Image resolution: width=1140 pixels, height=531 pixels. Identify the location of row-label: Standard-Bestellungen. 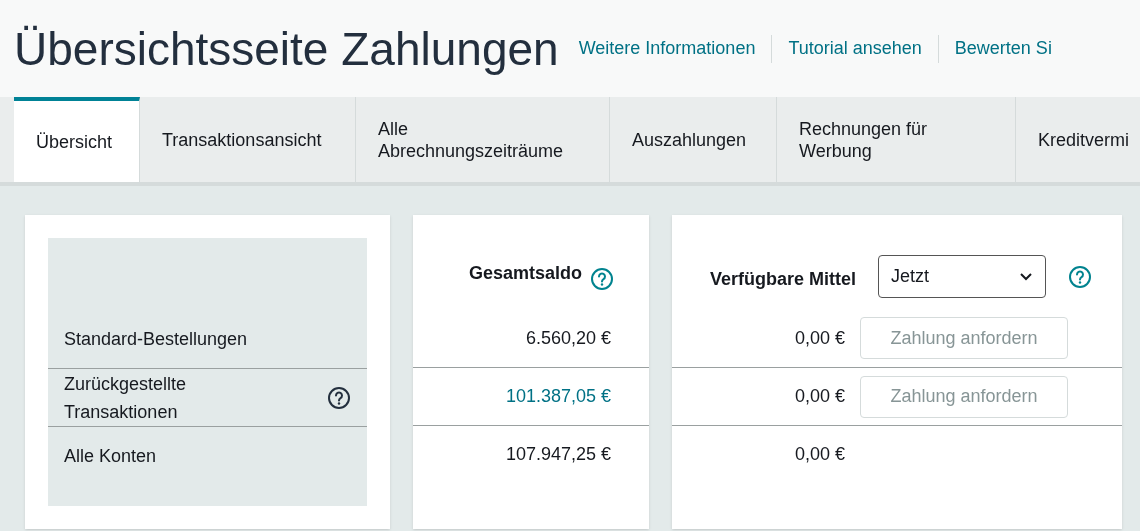
(156, 339).